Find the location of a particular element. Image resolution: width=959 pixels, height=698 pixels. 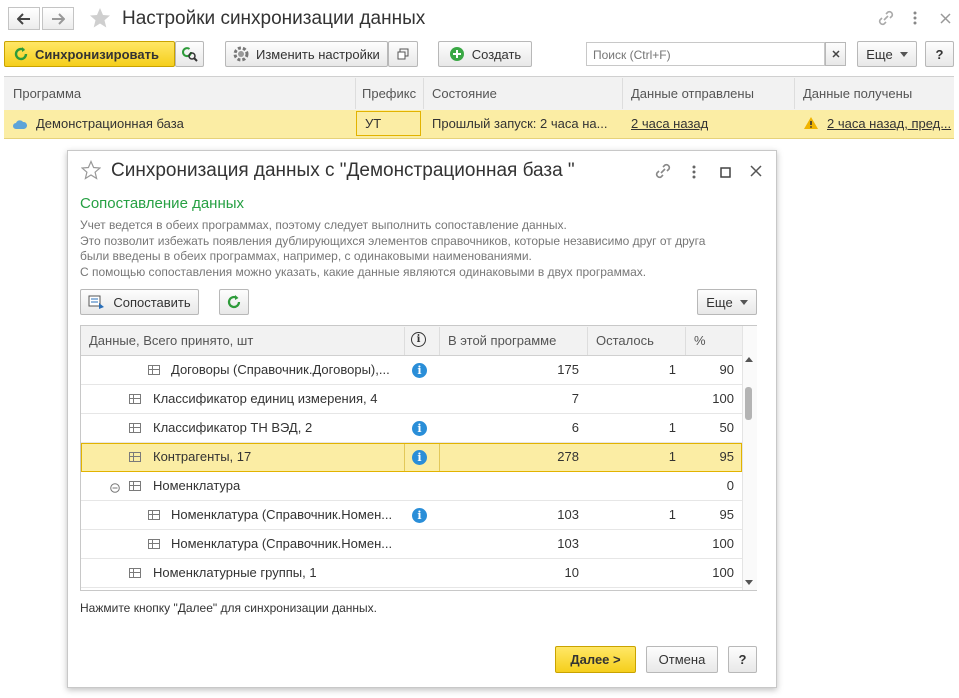

maximize-icon is located at coordinates (725, 173).